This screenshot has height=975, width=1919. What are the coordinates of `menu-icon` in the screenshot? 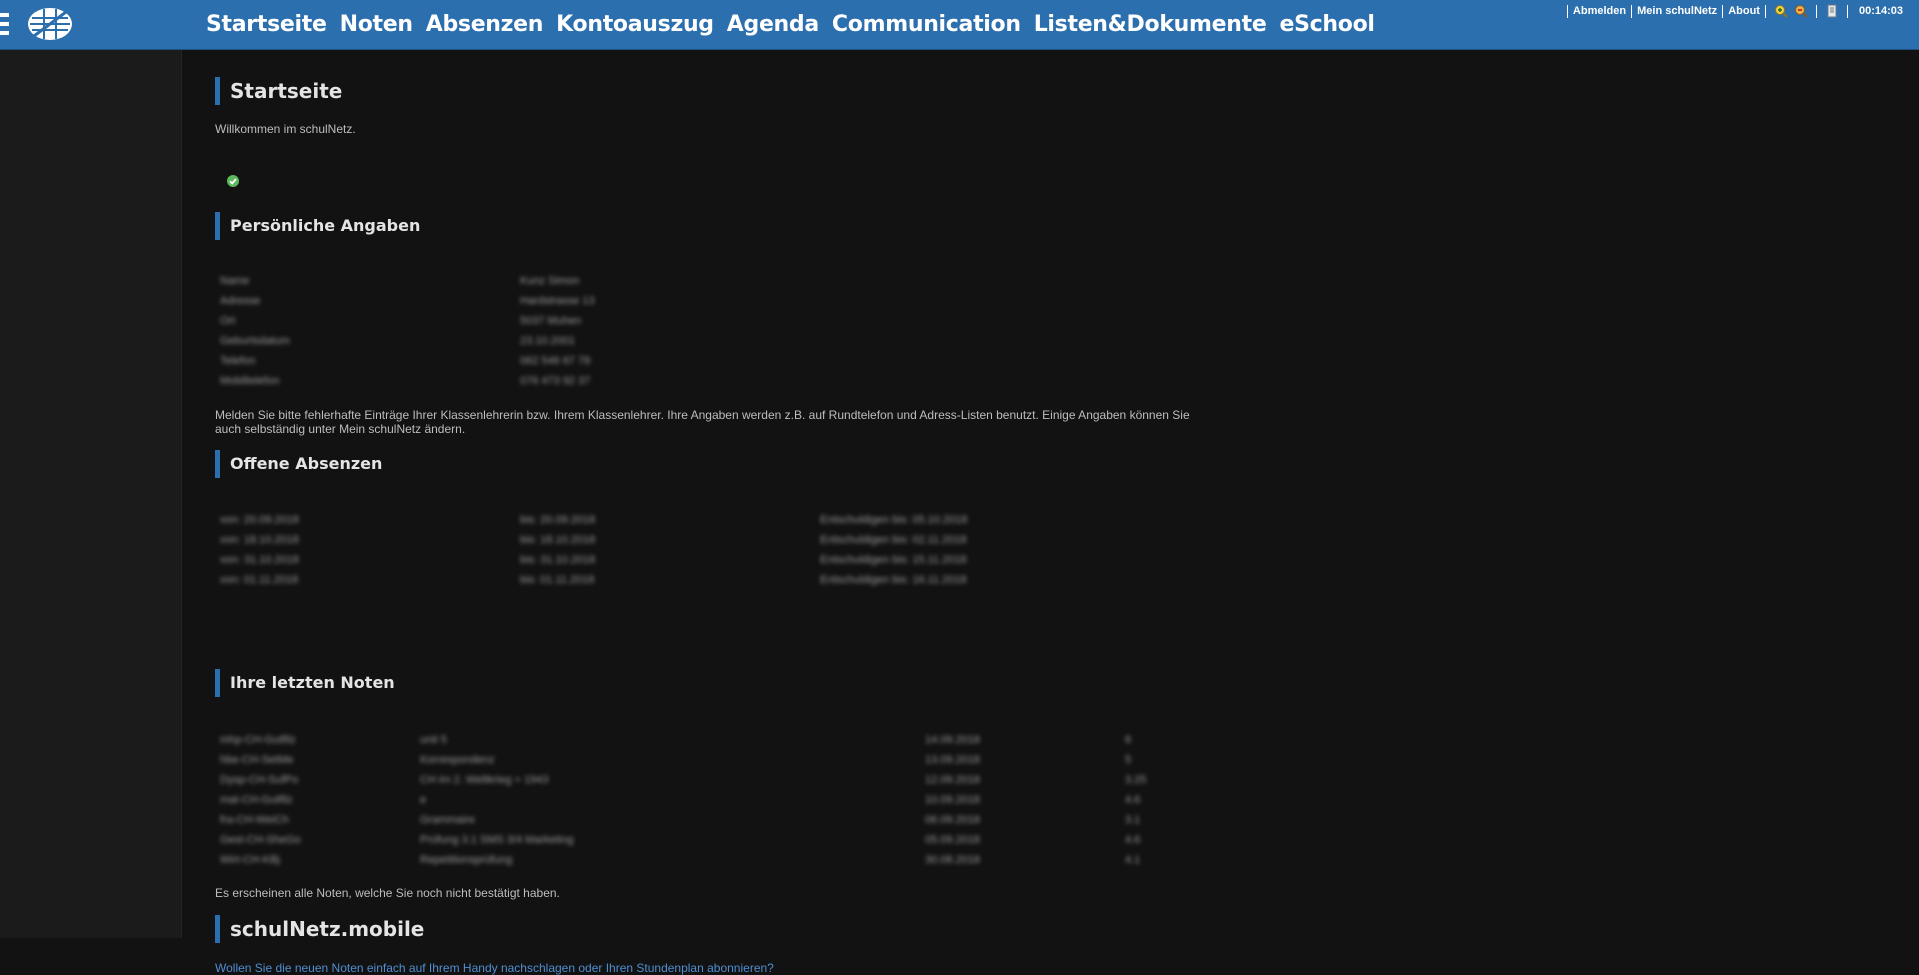 It's located at (4, 24).